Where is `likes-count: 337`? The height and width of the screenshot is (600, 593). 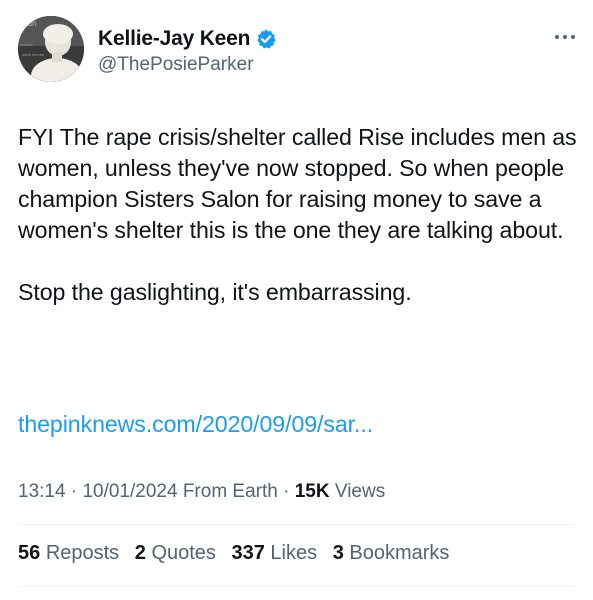
likes-count: 337 is located at coordinates (248, 553).